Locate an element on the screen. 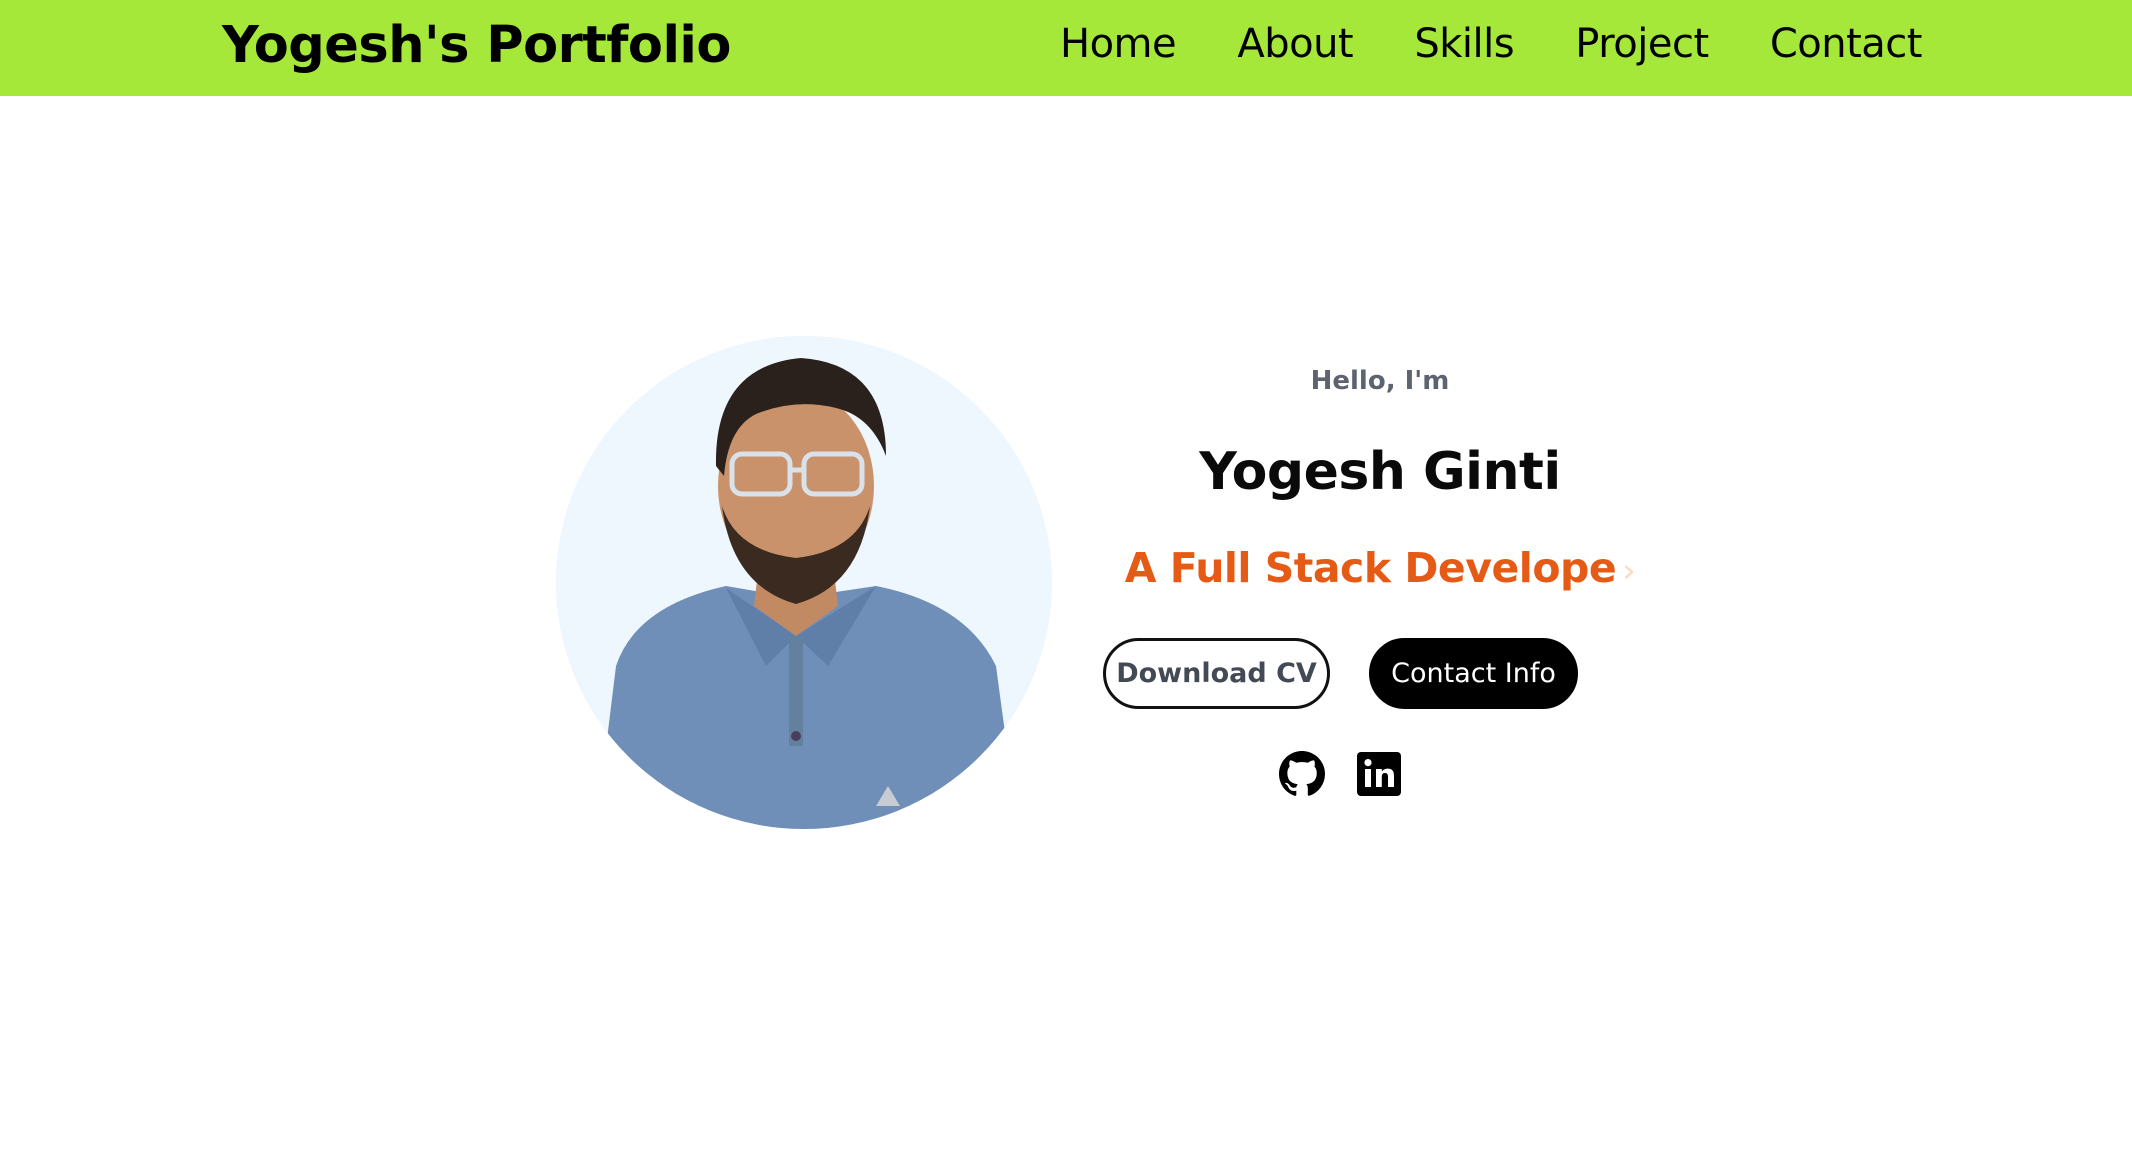 The image size is (2132, 1157). nav-home: Home is located at coordinates (1118, 44).